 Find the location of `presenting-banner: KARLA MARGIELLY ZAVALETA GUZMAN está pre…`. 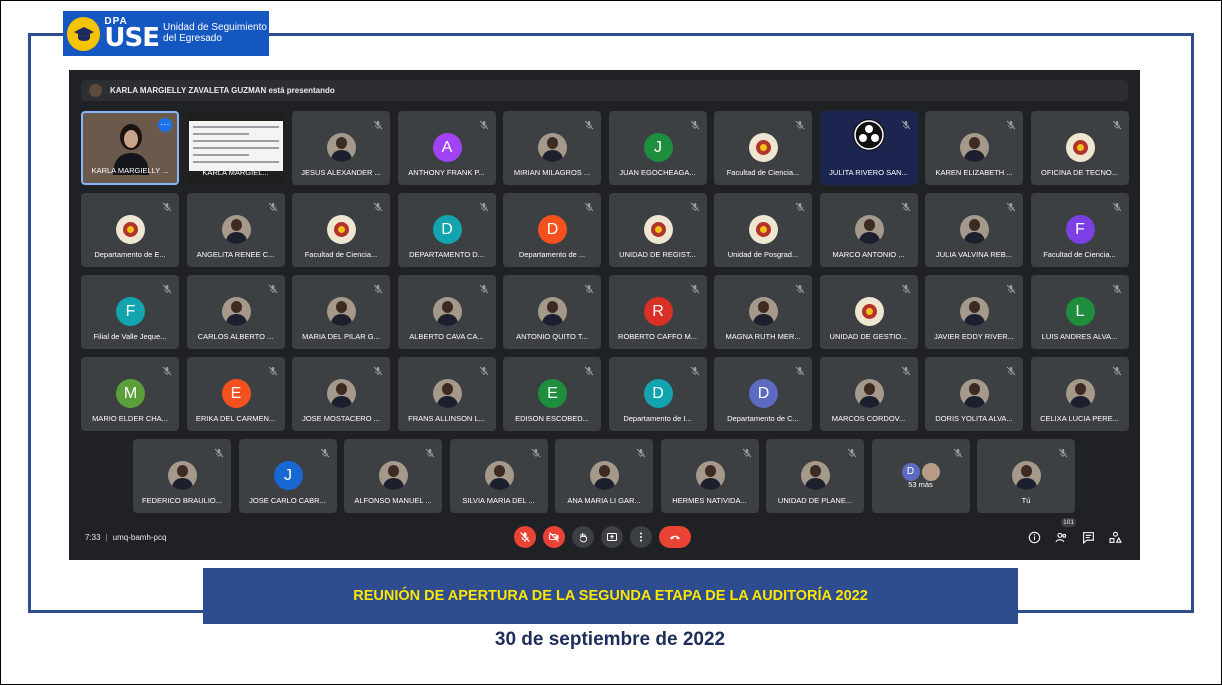

presenting-banner: KARLA MARGIELLY ZAVALETA GUZMAN está pre… is located at coordinates (604, 90).